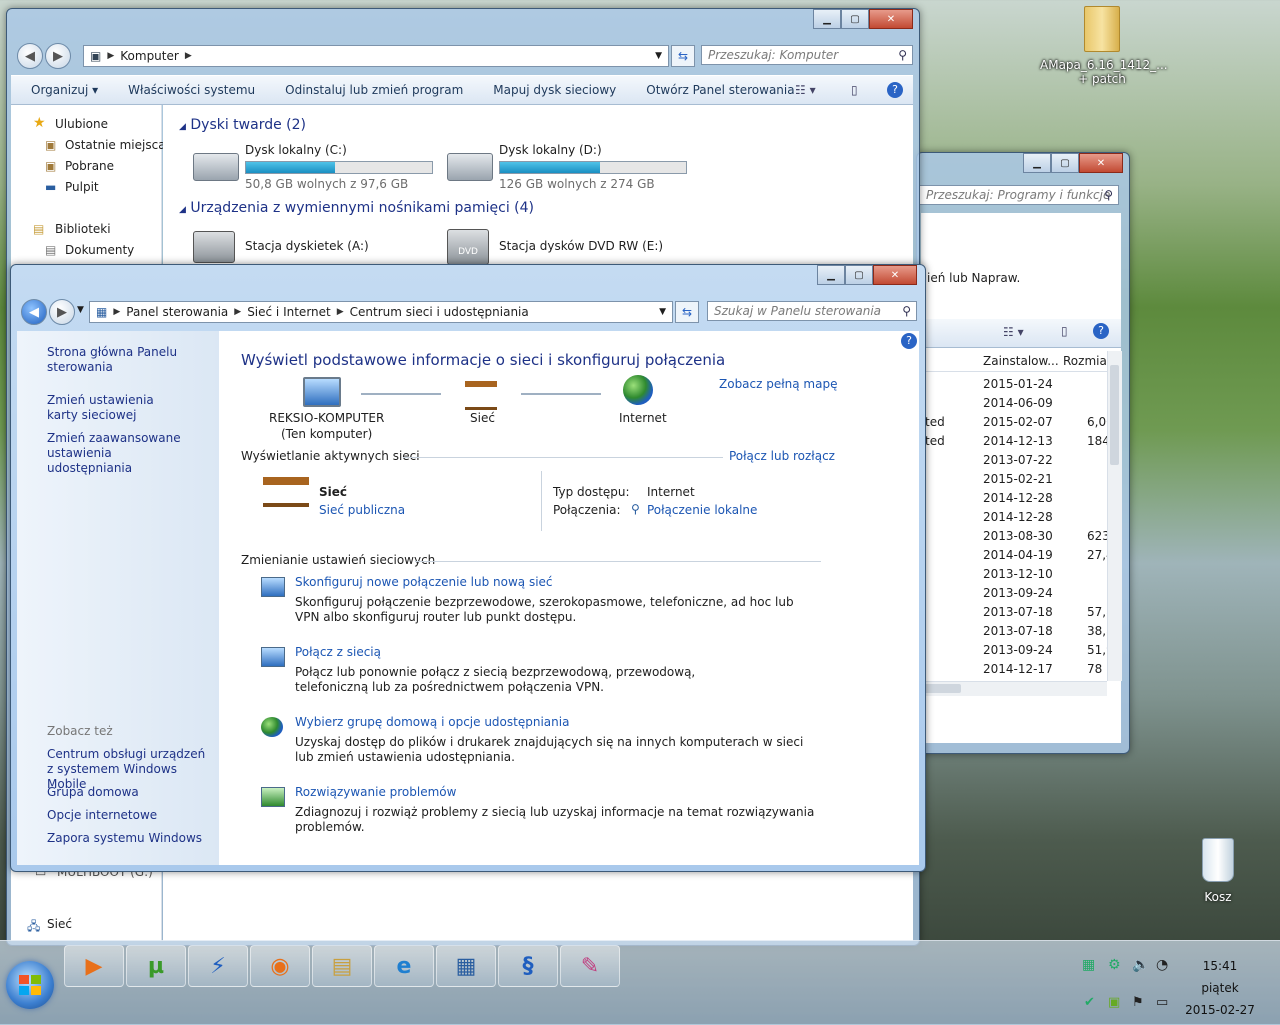 This screenshot has height=1025, width=1280. What do you see at coordinates (1014, 593) in the screenshot?
I see `table-row: 2013-09-24` at bounding box center [1014, 593].